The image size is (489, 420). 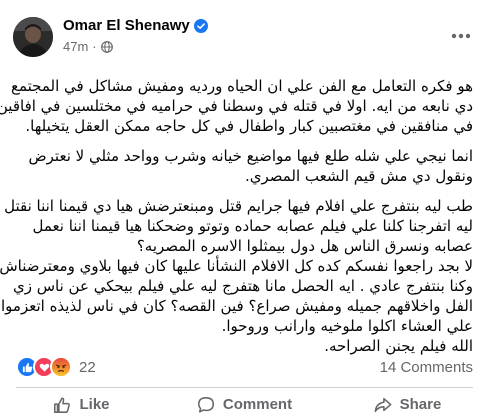 What do you see at coordinates (87, 367) in the screenshot?
I see `reaction-count: 22` at bounding box center [87, 367].